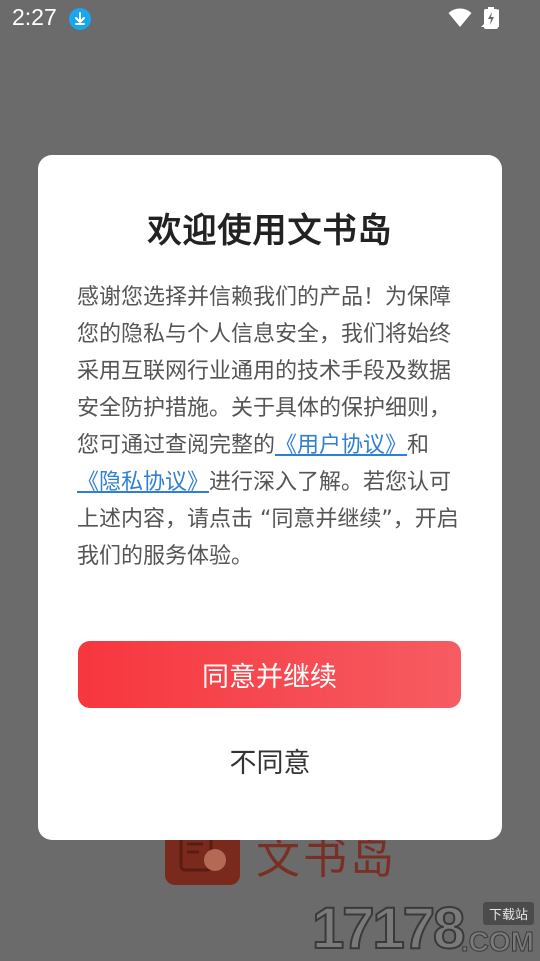 This screenshot has width=540, height=961. I want to click on privacy-policy-link: 《隐私协议》, so click(143, 482).